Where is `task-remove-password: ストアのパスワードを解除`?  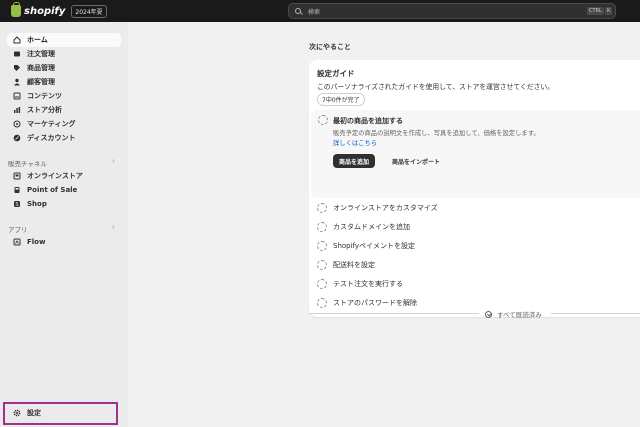
task-remove-password: ストアのパスワードを解除 is located at coordinates (477, 303).